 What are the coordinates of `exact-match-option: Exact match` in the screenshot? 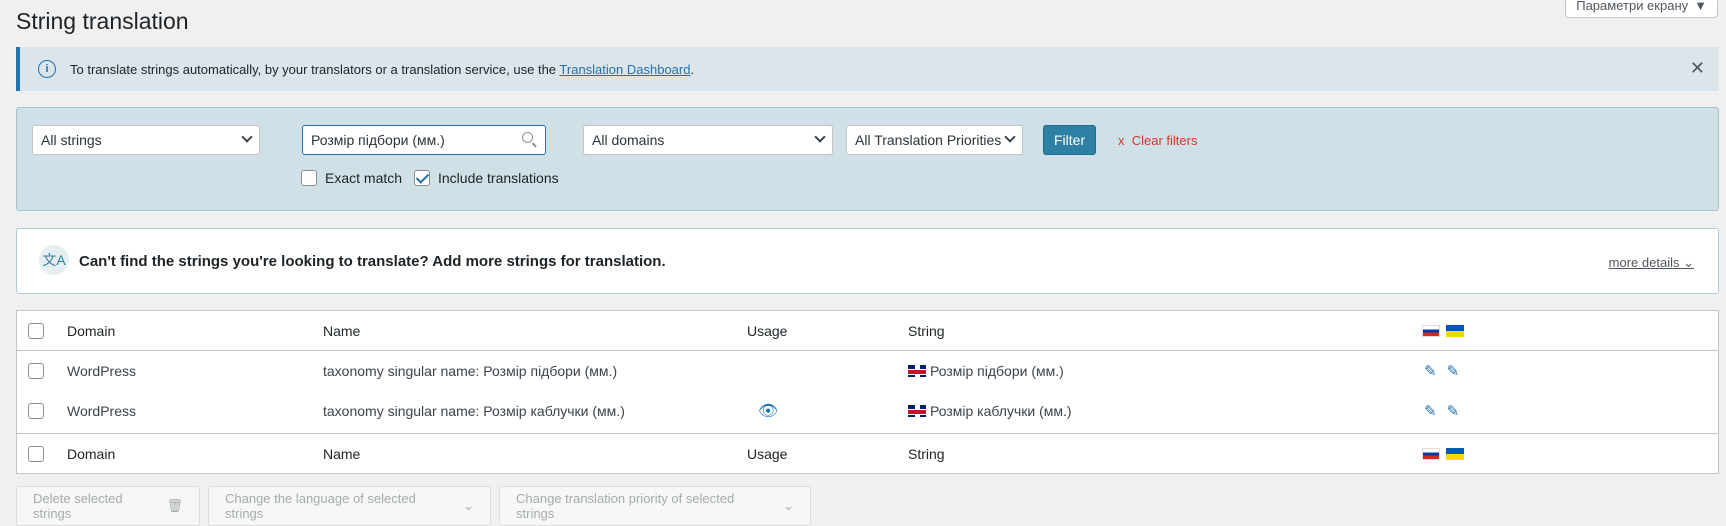 It's located at (351, 178).